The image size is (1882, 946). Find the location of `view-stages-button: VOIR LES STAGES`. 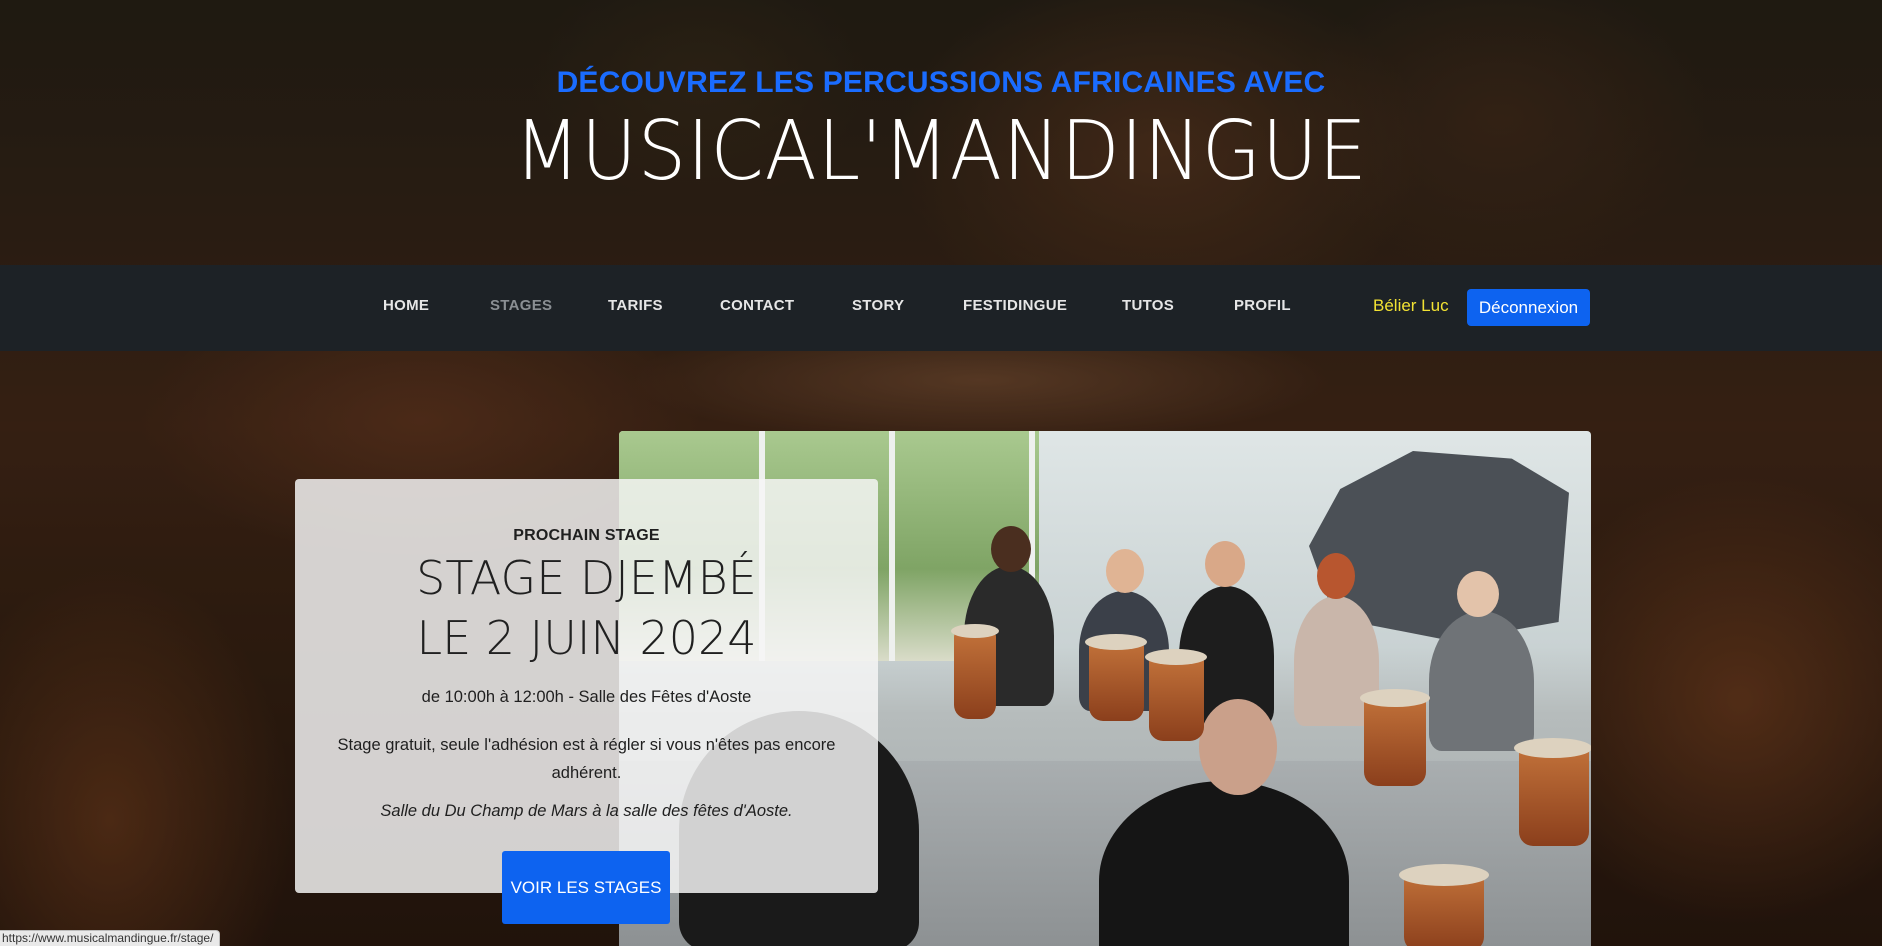

view-stages-button: VOIR LES STAGES is located at coordinates (586, 887).